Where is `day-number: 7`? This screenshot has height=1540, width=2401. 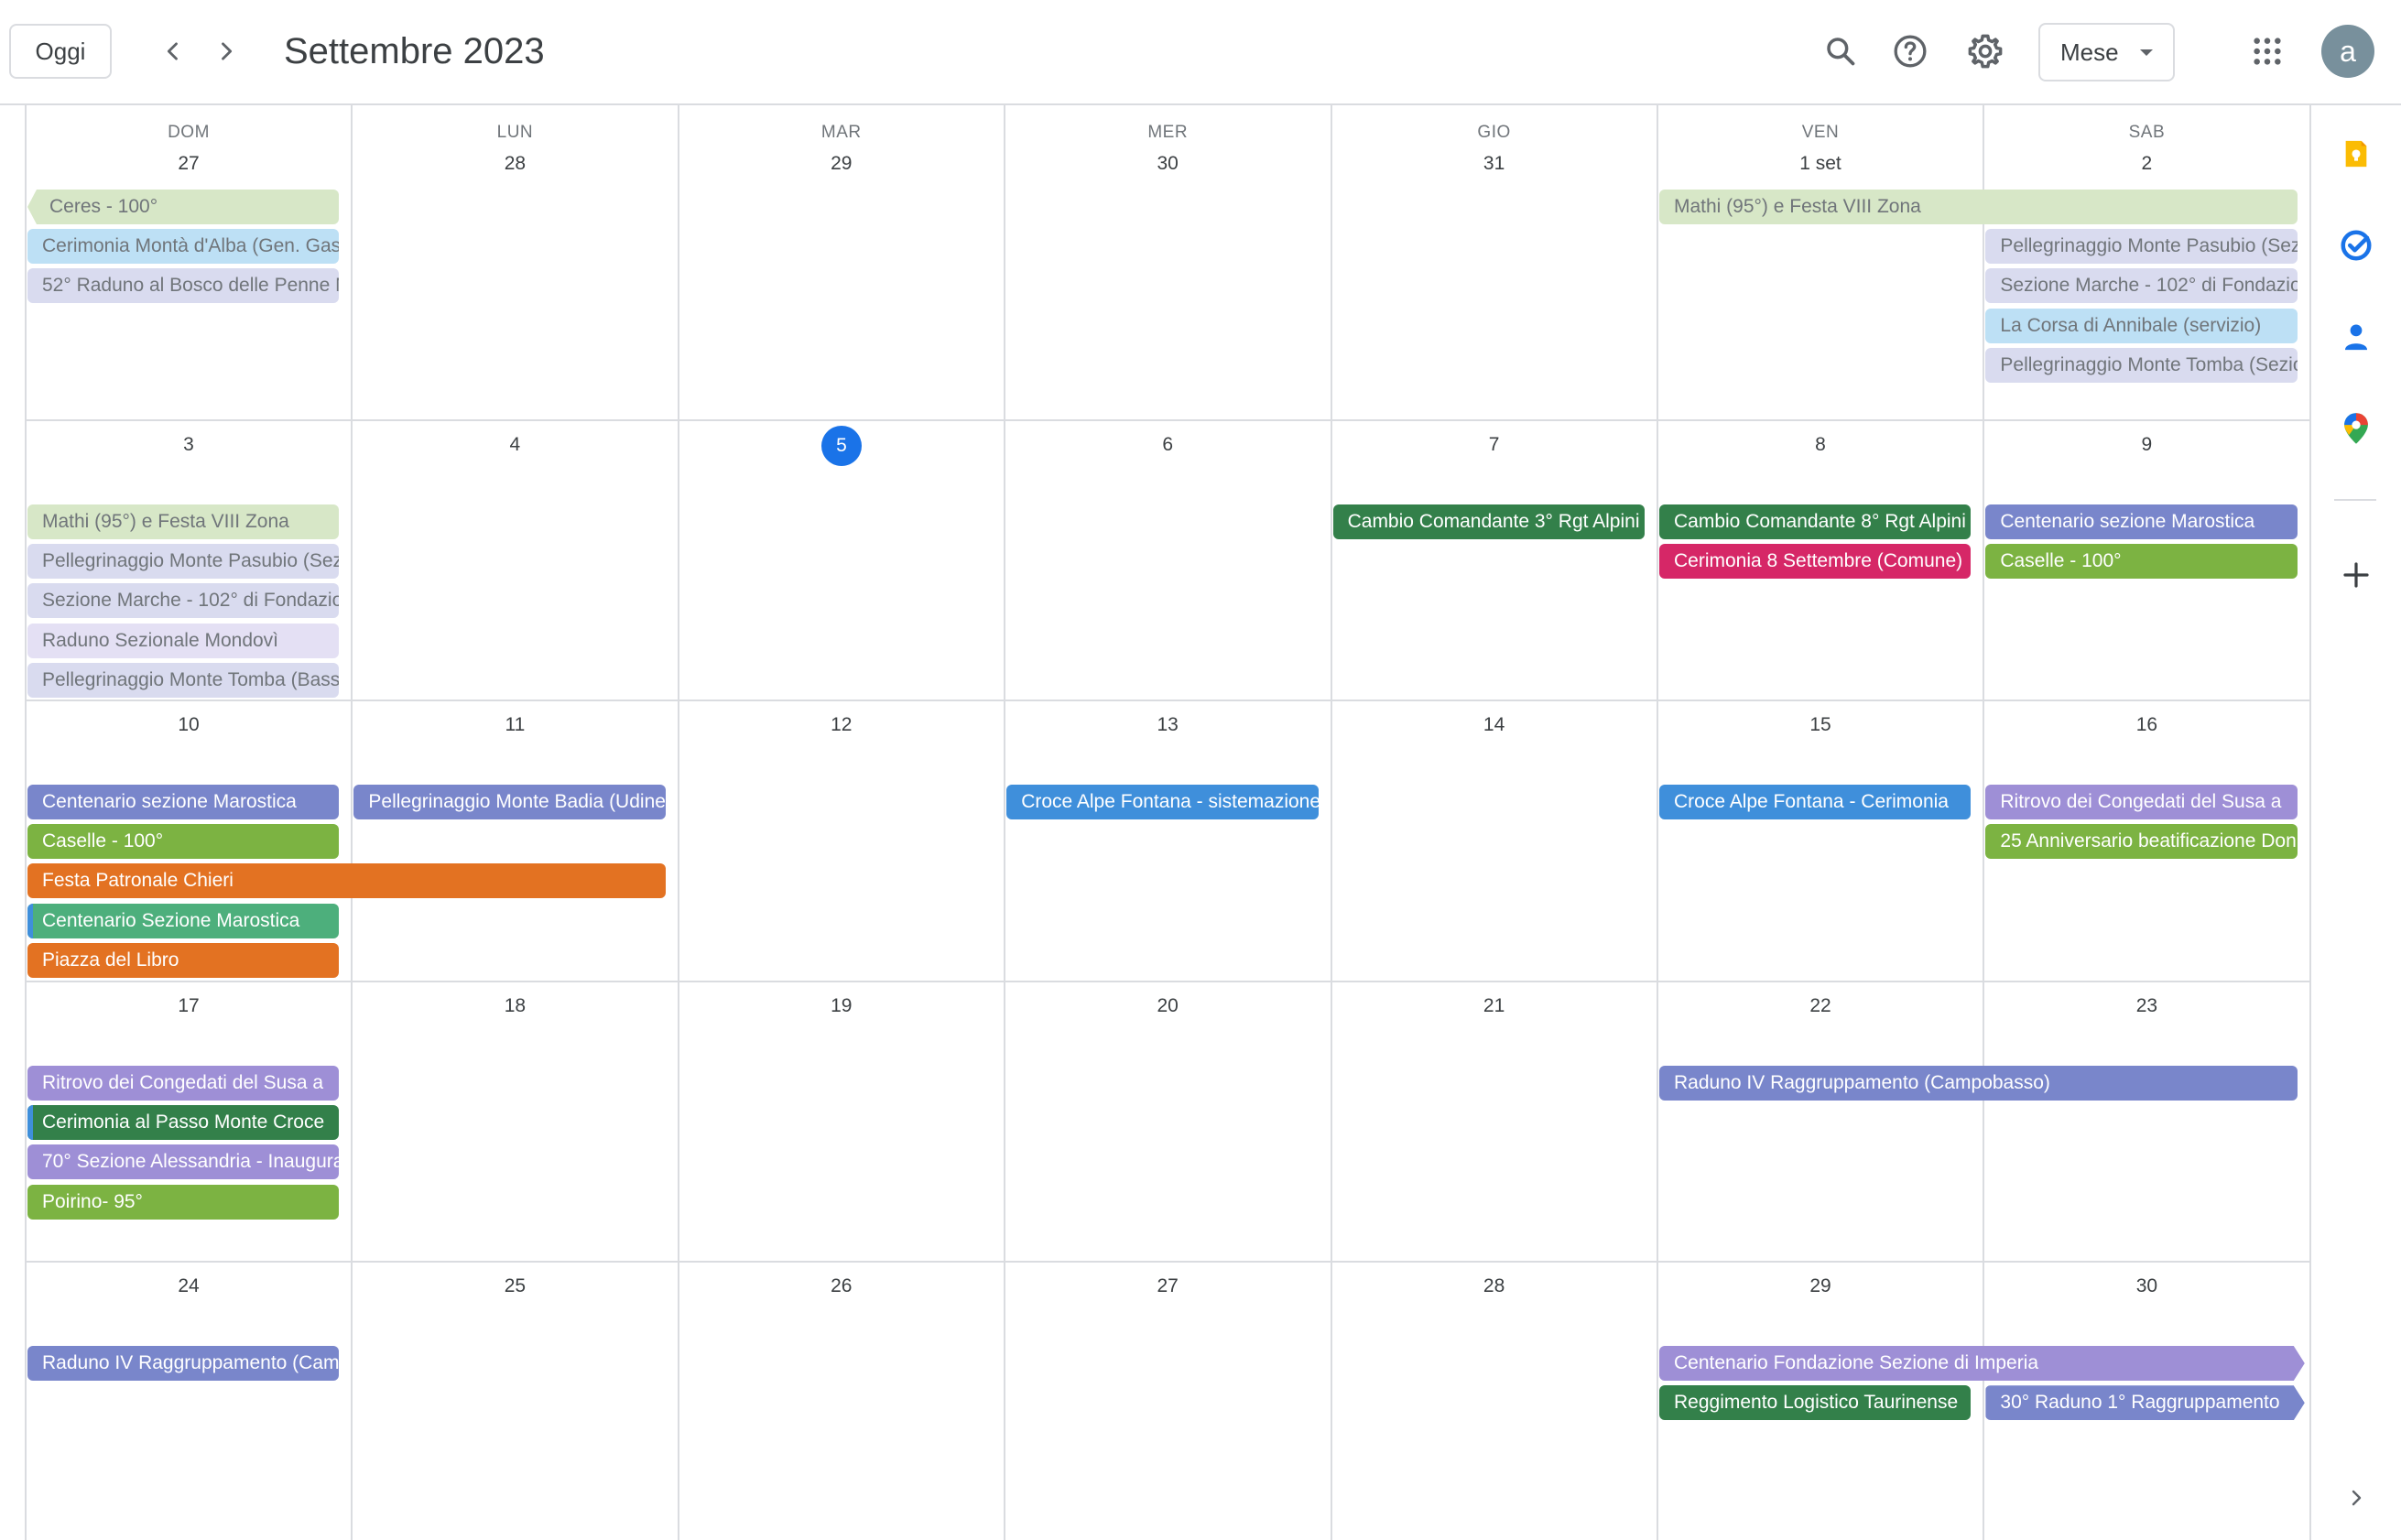 day-number: 7 is located at coordinates (1494, 445).